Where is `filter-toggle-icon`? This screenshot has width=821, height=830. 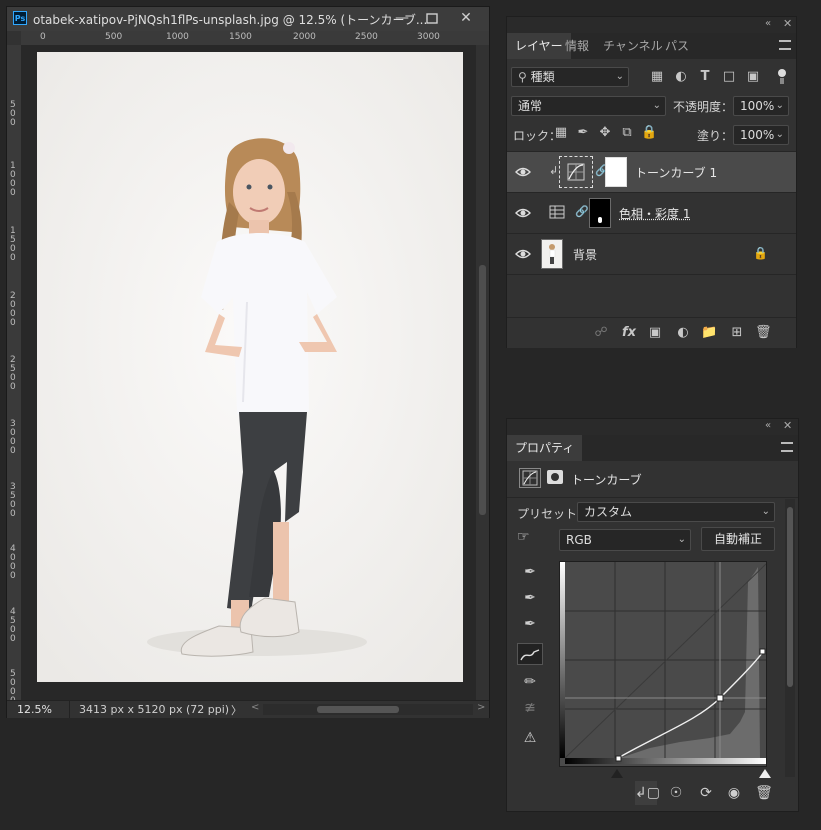 filter-toggle-icon is located at coordinates (782, 77).